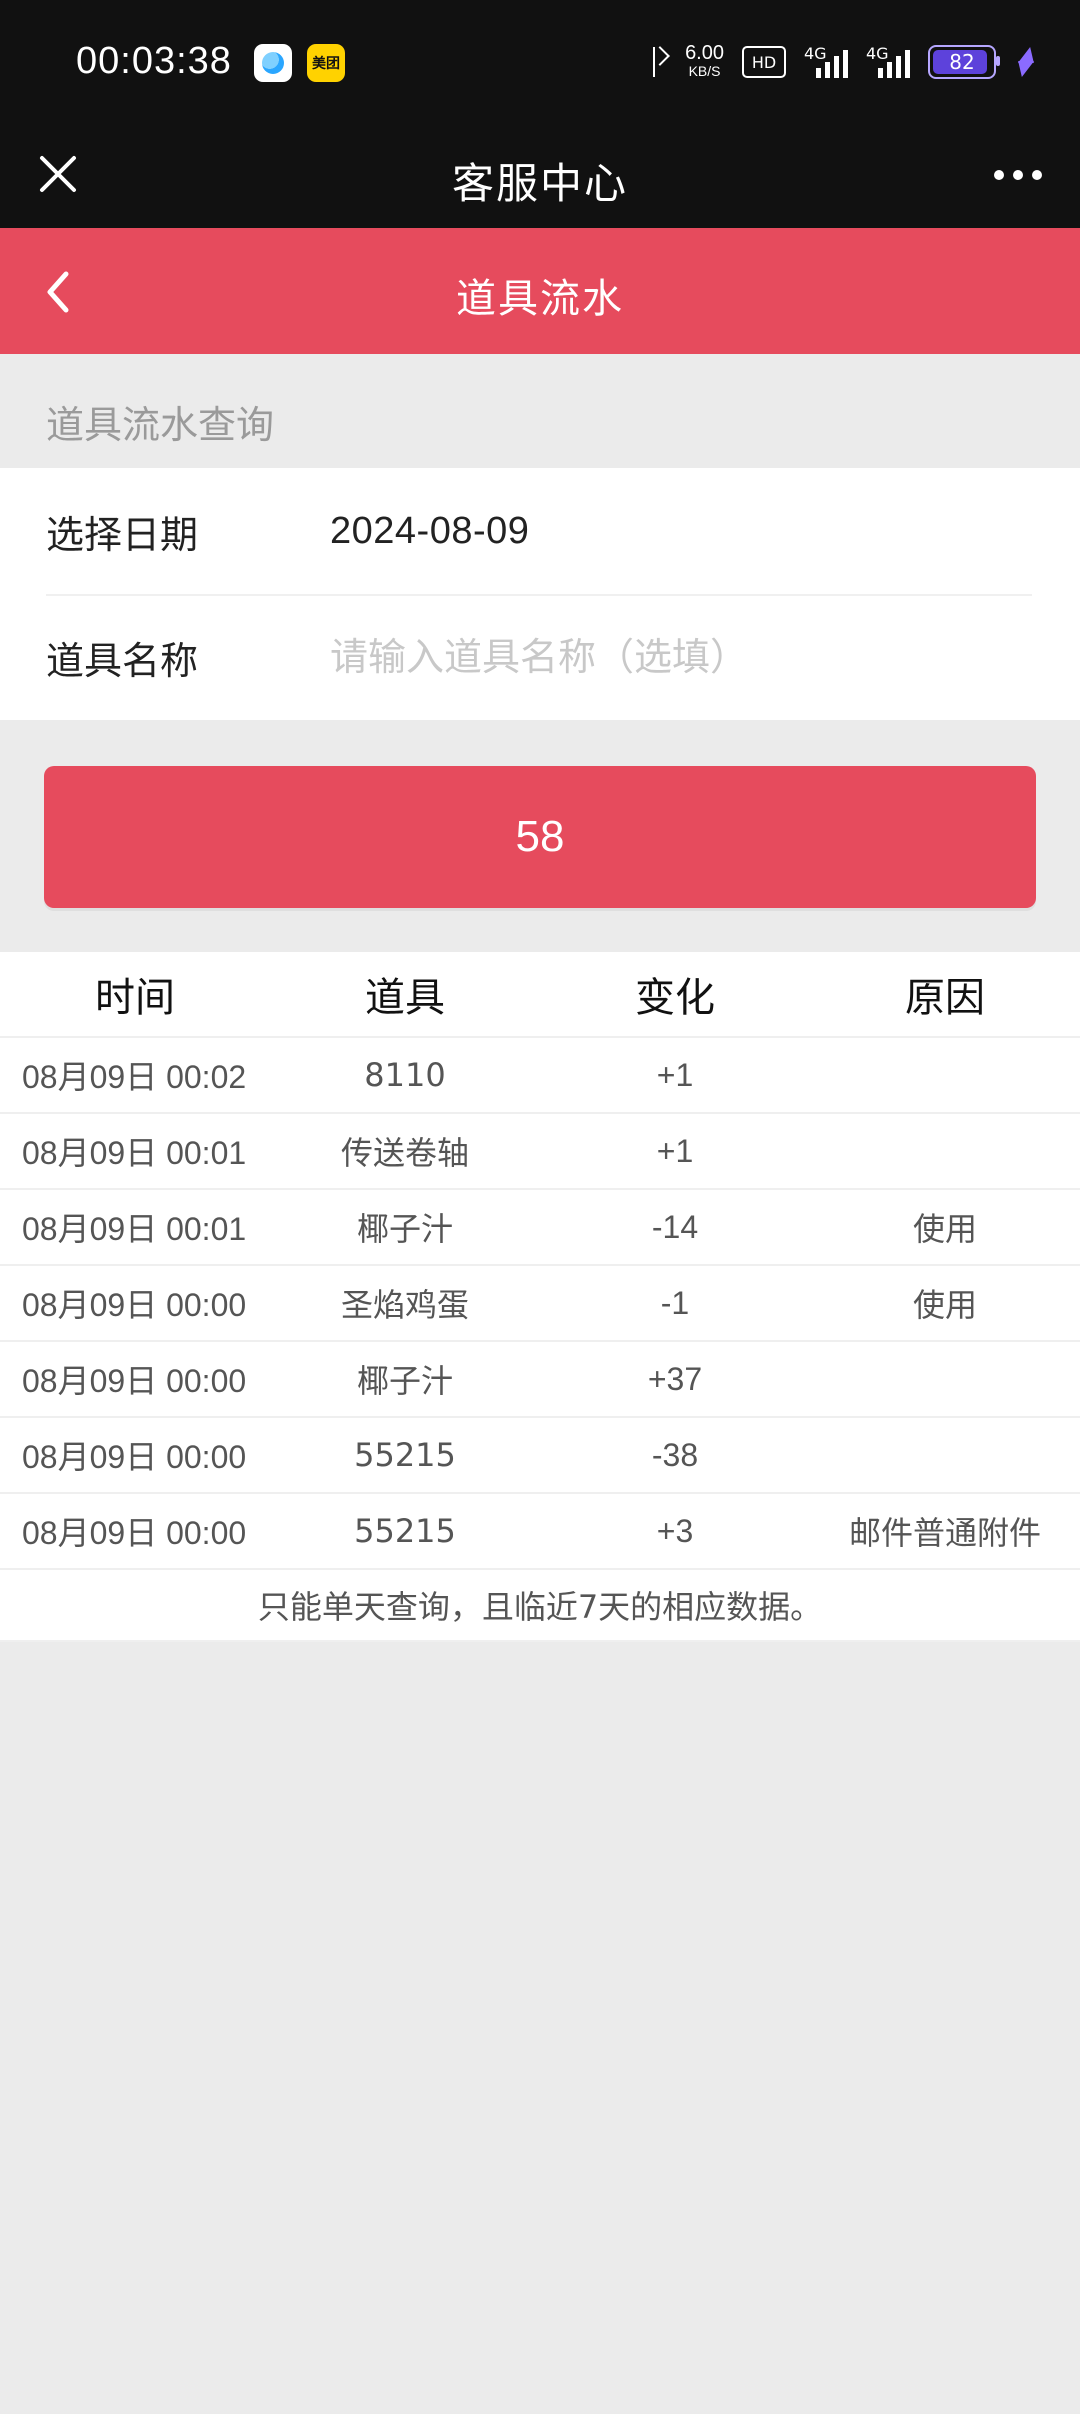 Image resolution: width=1080 pixels, height=2414 pixels. What do you see at coordinates (945, 998) in the screenshot?
I see `table-header-reason: 原因` at bounding box center [945, 998].